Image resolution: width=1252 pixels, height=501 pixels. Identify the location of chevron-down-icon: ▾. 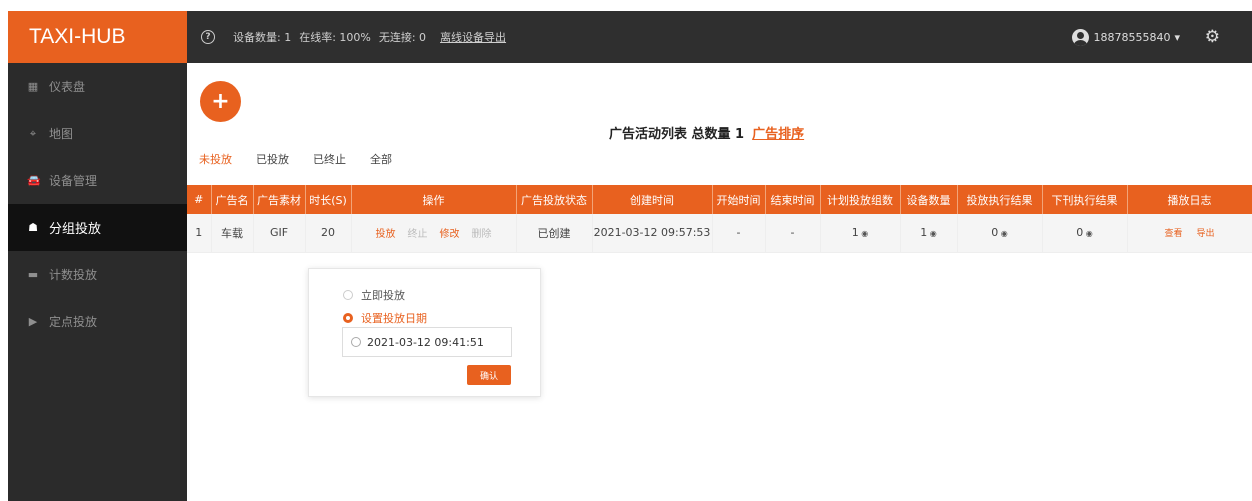
(1177, 37).